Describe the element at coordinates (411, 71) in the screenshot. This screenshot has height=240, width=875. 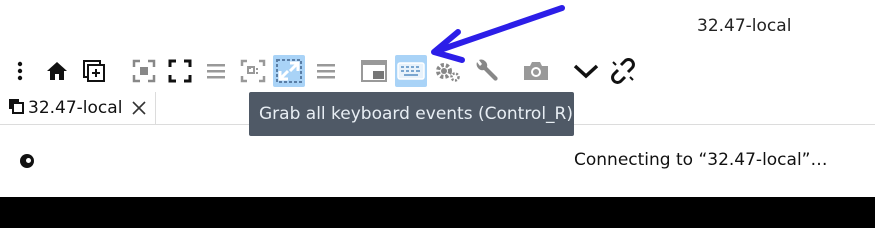
I see `keyboard-icon` at that location.